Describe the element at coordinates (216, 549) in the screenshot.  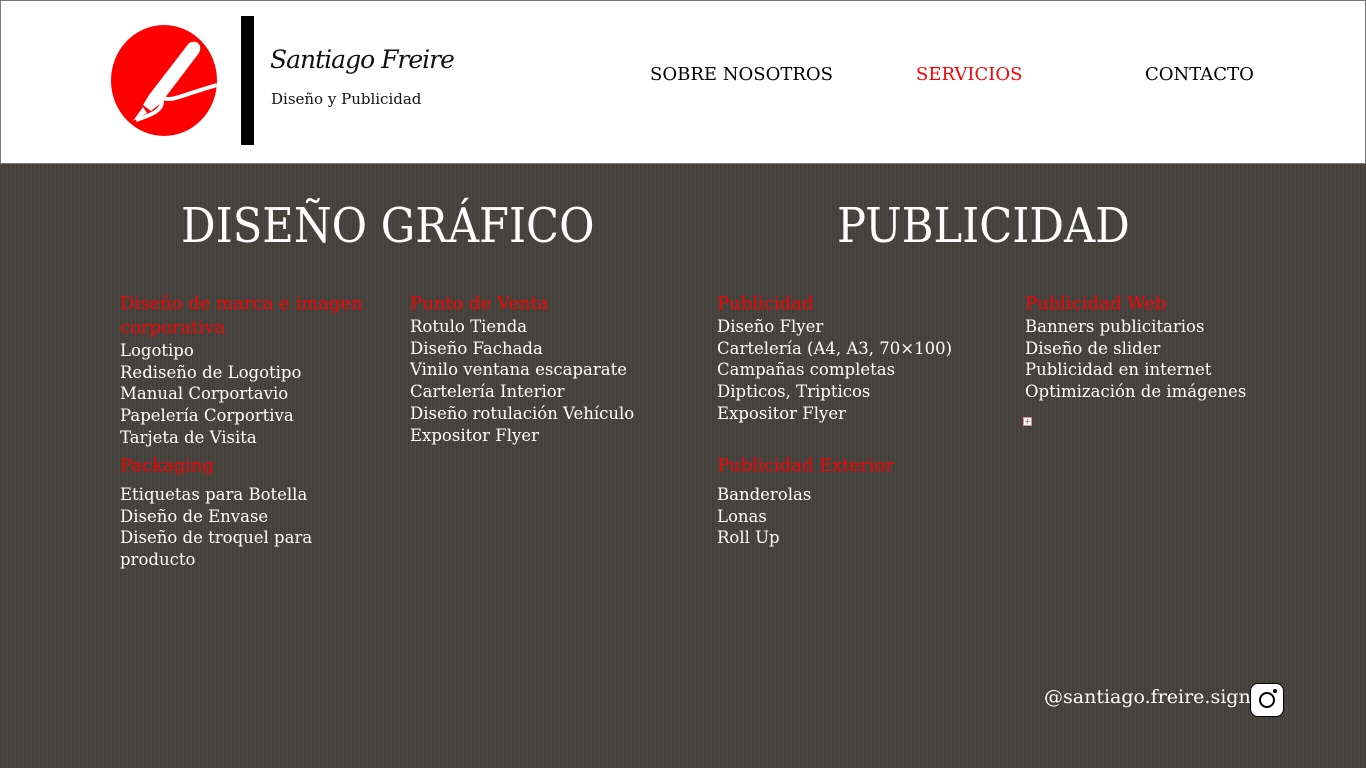
I see `list-item: Diseño de troquel para producto` at that location.